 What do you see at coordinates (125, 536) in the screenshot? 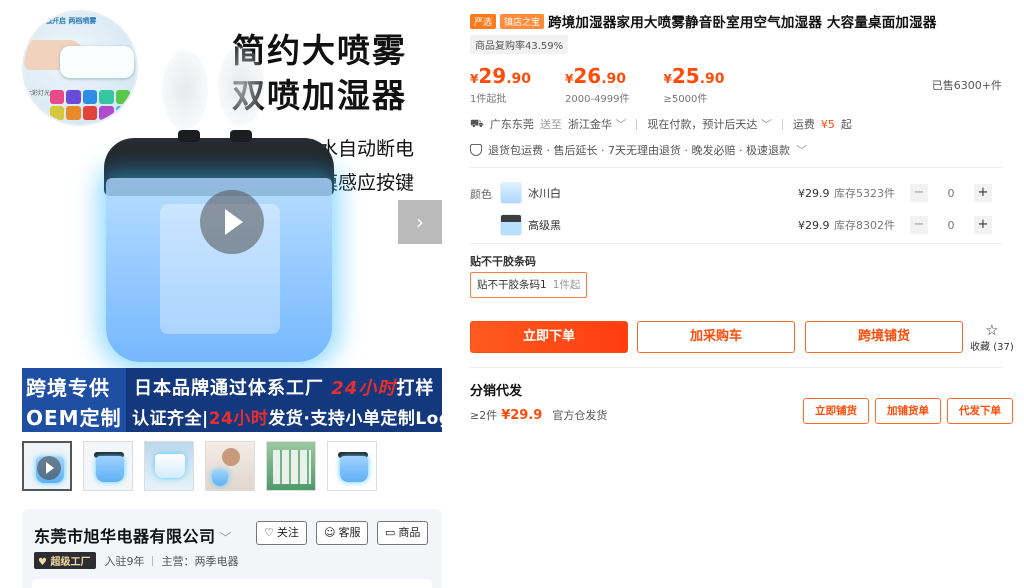
I see `shop-name-text: 东莞市旭华电器有限公司` at bounding box center [125, 536].